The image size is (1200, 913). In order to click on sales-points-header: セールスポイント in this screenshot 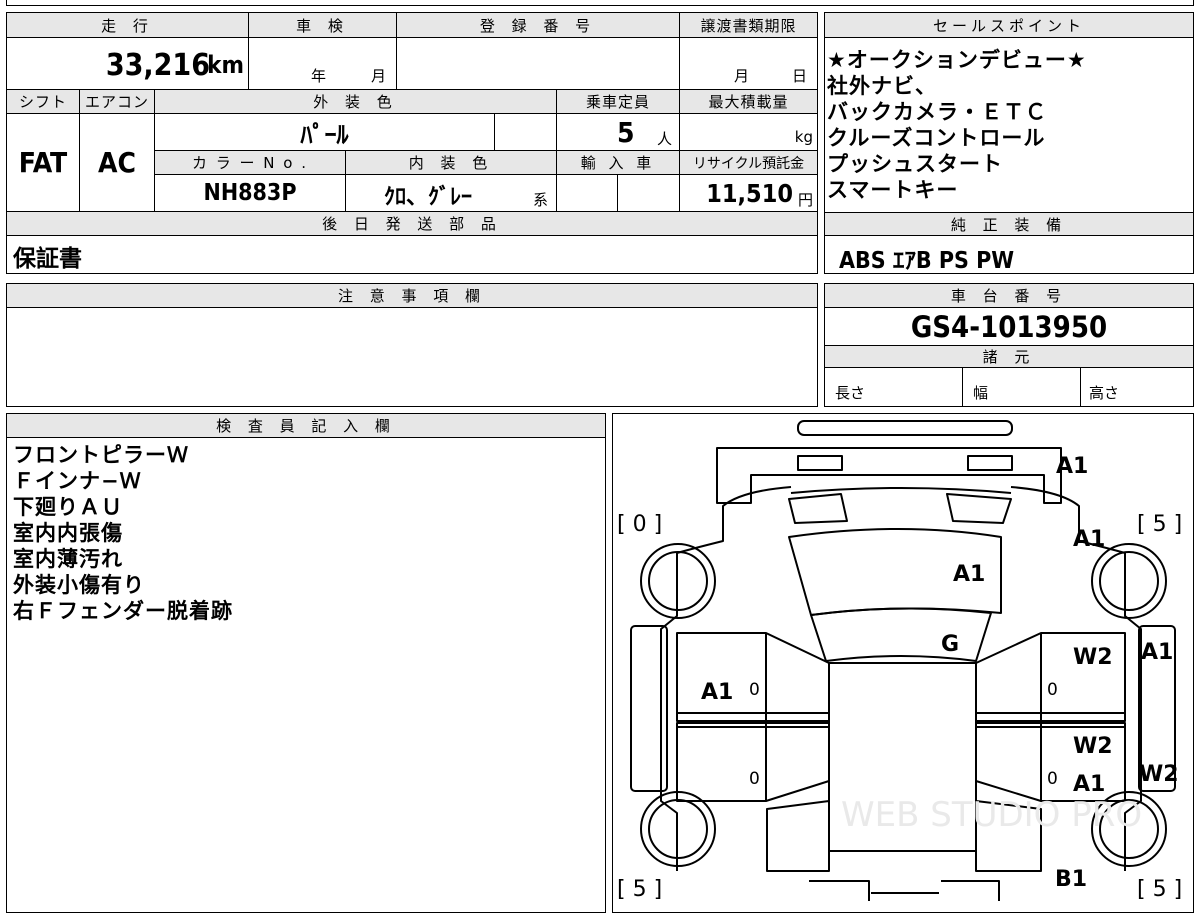, I will do `click(1009, 25)`.